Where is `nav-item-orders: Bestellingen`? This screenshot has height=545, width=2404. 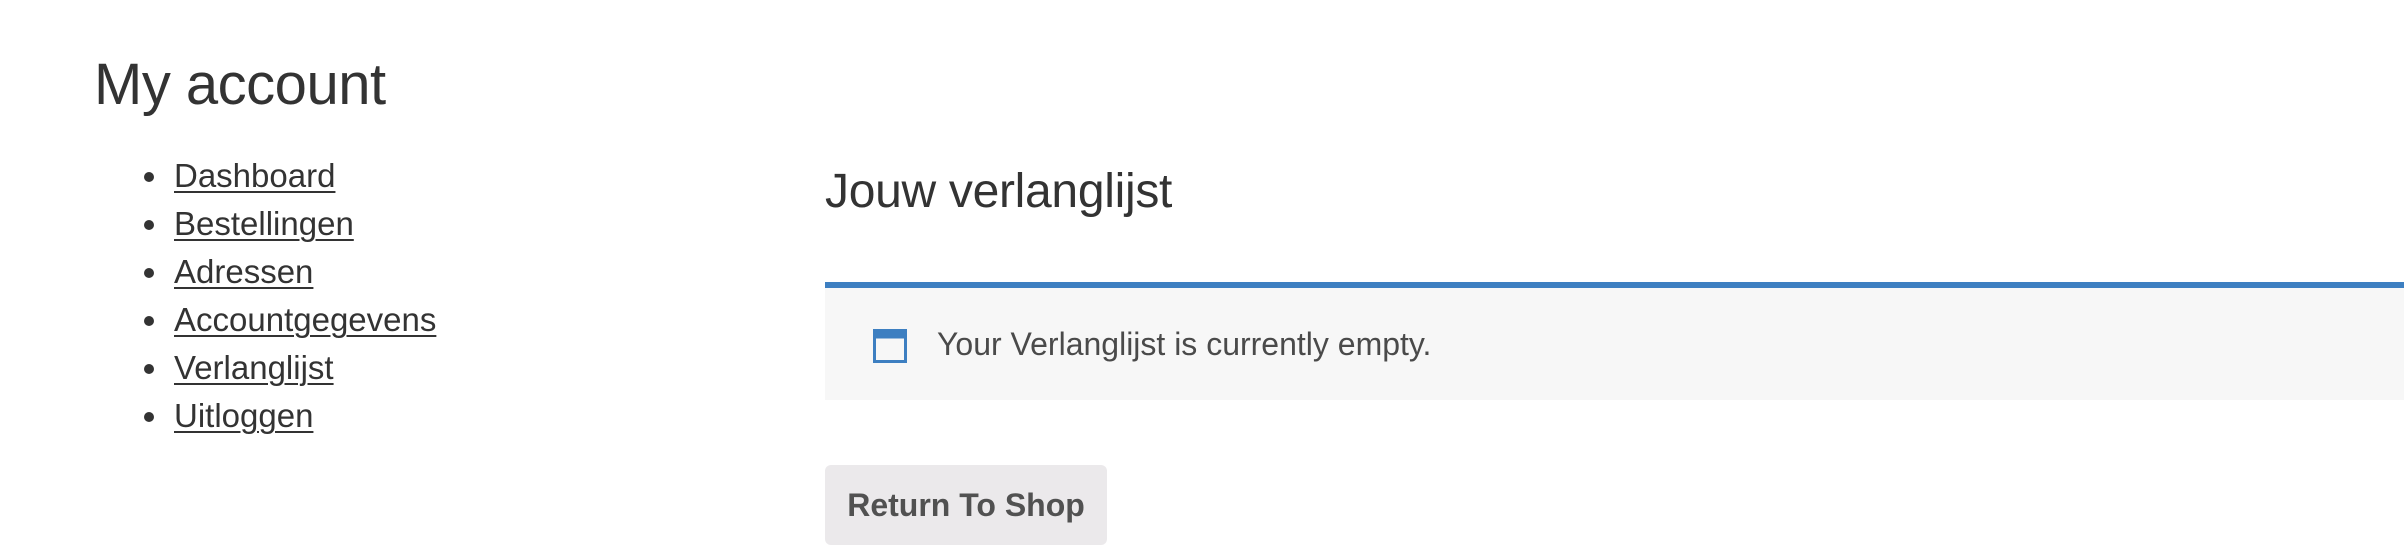
nav-item-orders: Bestellingen is located at coordinates (265, 224).